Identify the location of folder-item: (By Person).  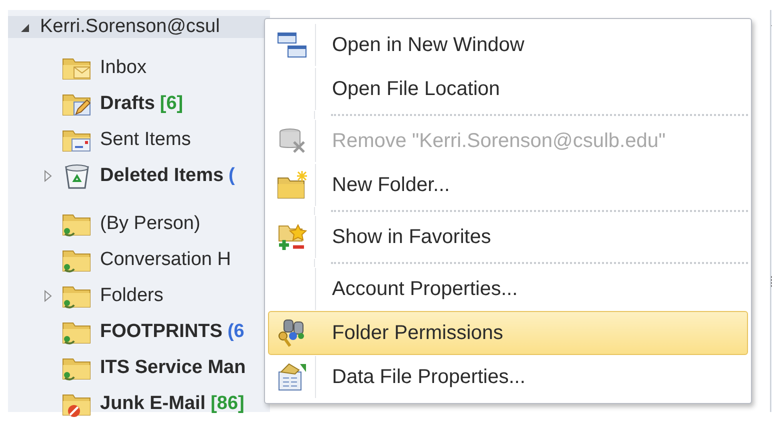
(139, 224).